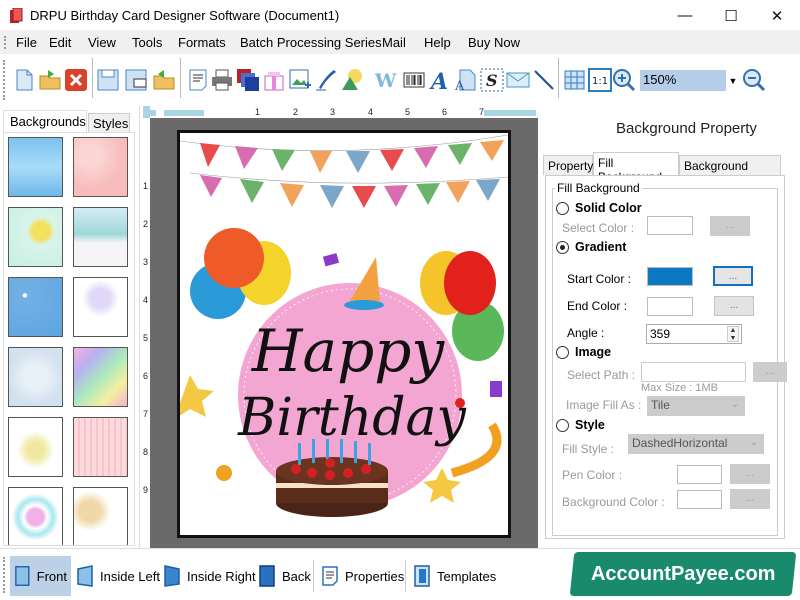 The width and height of the screenshot is (800, 600). What do you see at coordinates (592, 475) in the screenshot?
I see `pen-color-label: Pen Color :` at bounding box center [592, 475].